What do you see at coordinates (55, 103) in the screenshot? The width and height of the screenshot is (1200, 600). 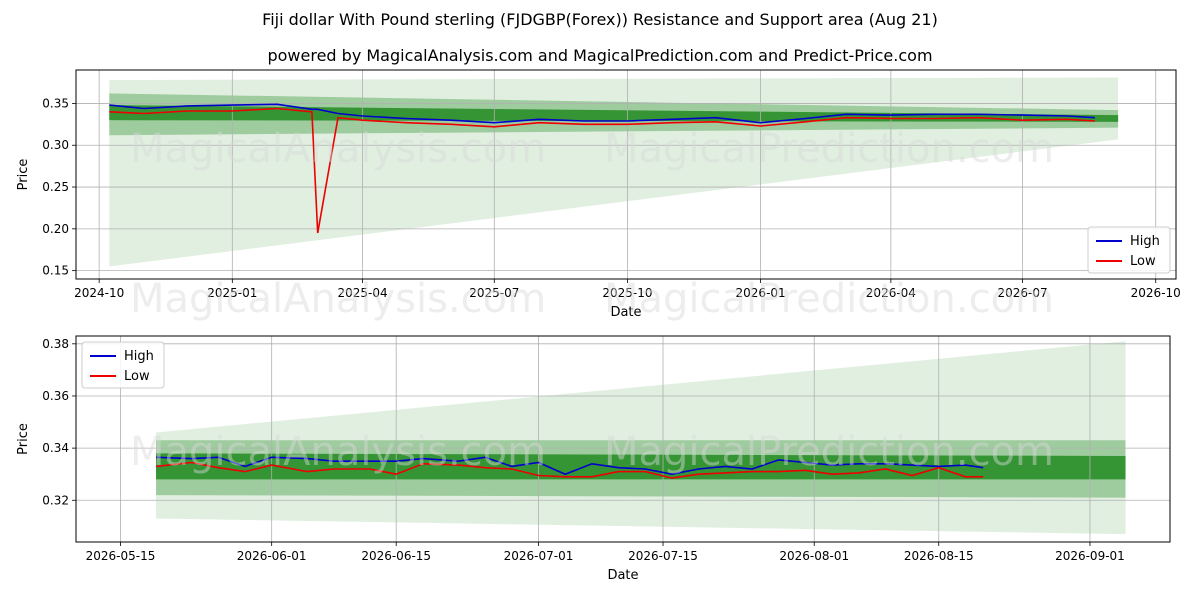 I see `y-tick-label: 0.35` at bounding box center [55, 103].